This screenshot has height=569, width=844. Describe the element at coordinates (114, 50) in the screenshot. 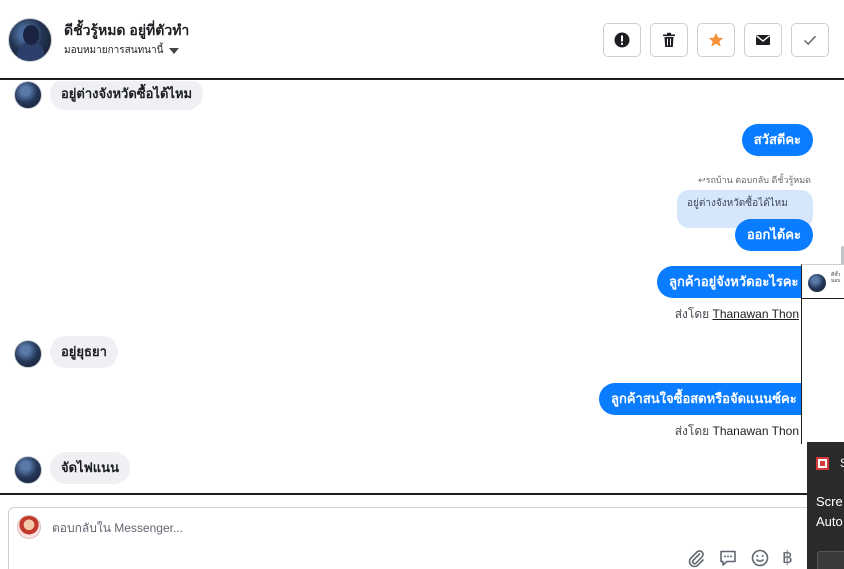

I see `assign-label: มอบหมายการสนทนานี้` at that location.